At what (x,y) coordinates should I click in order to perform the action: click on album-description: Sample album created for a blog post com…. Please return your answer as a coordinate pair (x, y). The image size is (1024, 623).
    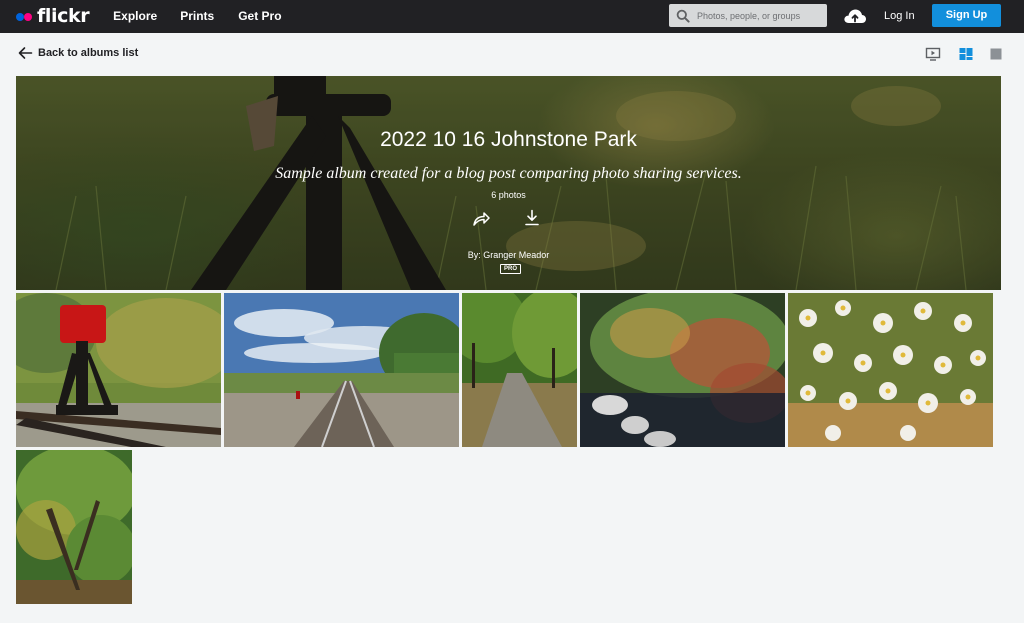
    Looking at the image, I should click on (508, 173).